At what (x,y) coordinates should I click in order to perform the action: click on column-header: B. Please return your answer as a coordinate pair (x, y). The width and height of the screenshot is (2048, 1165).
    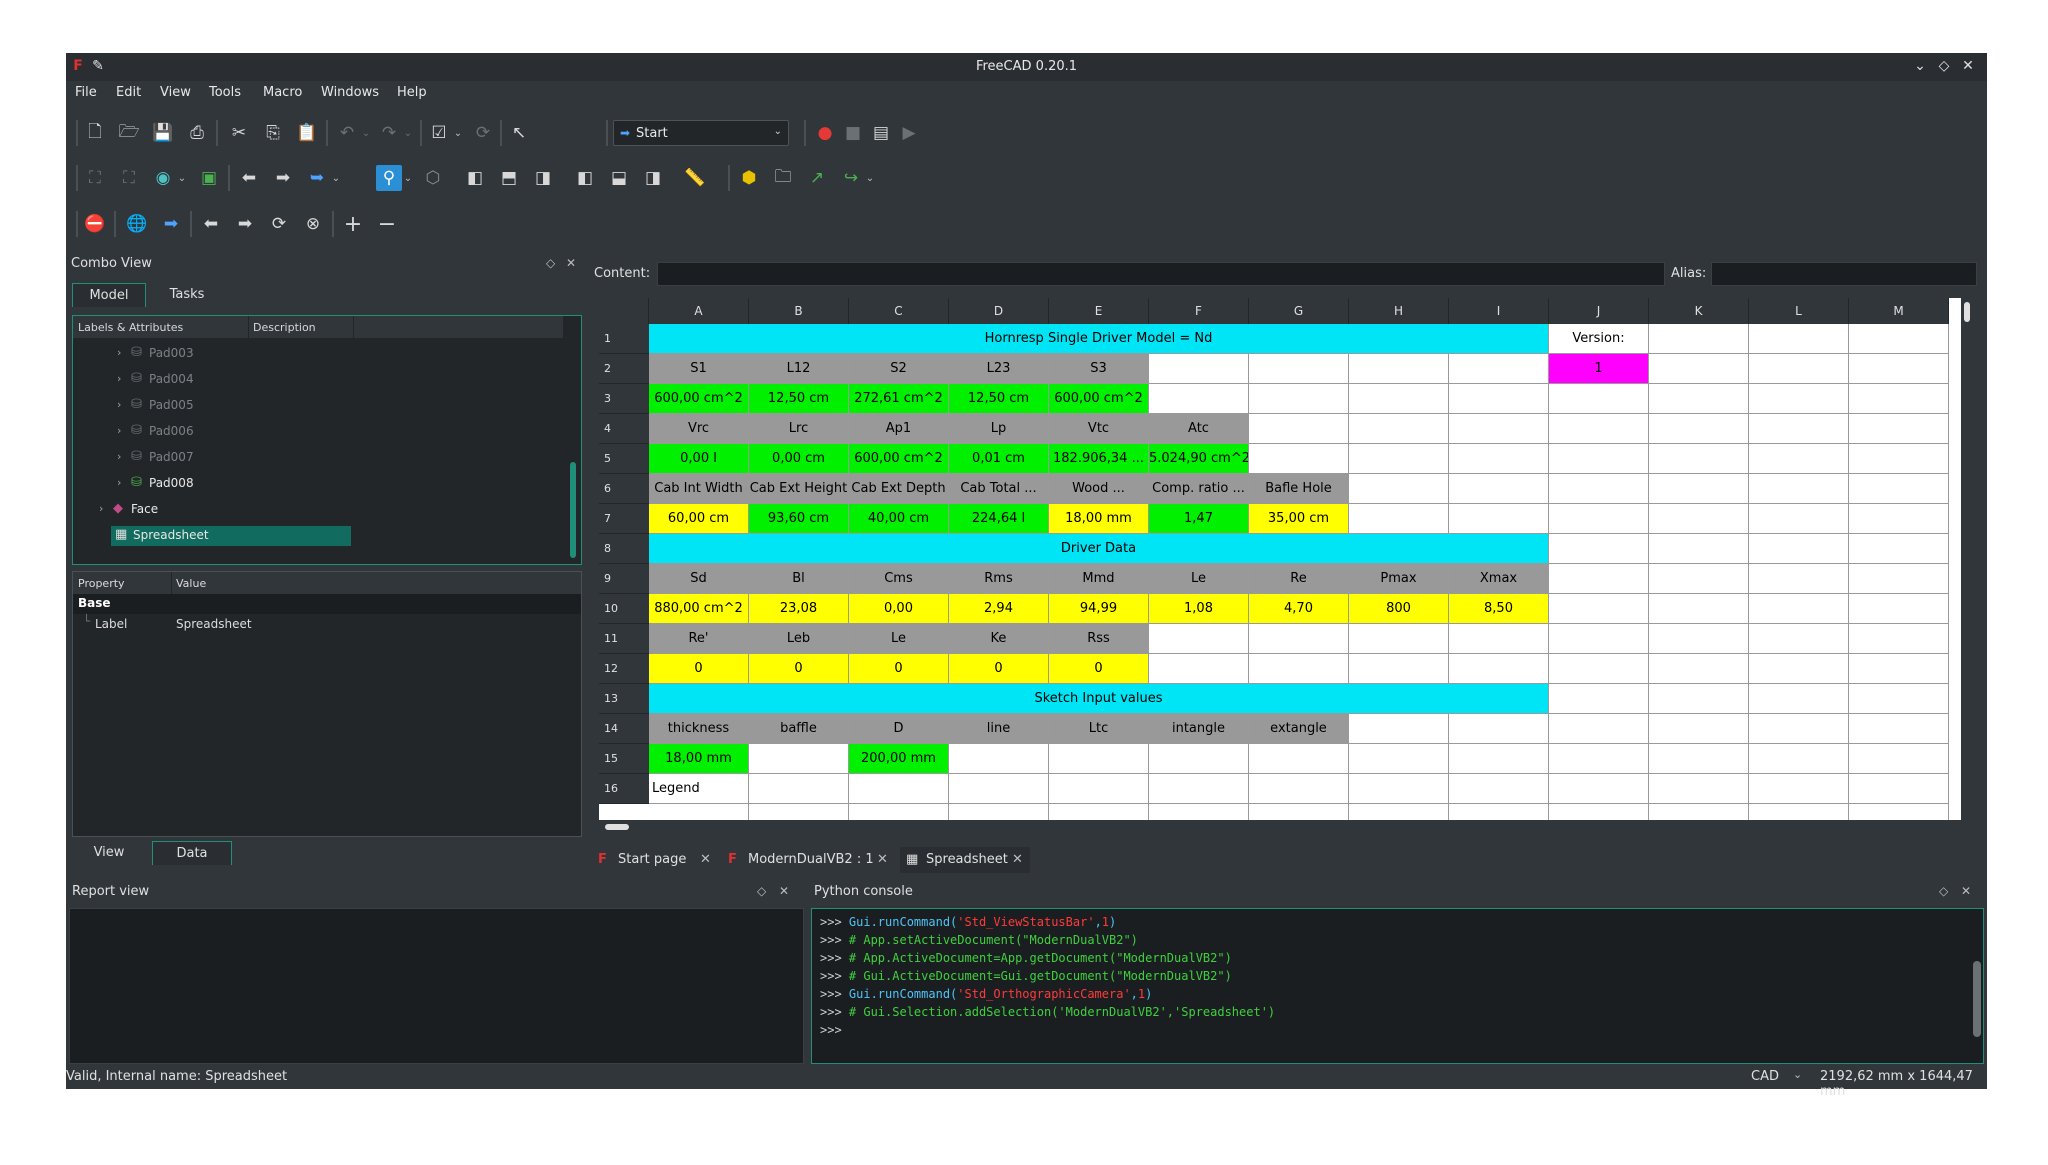
    Looking at the image, I should click on (799, 311).